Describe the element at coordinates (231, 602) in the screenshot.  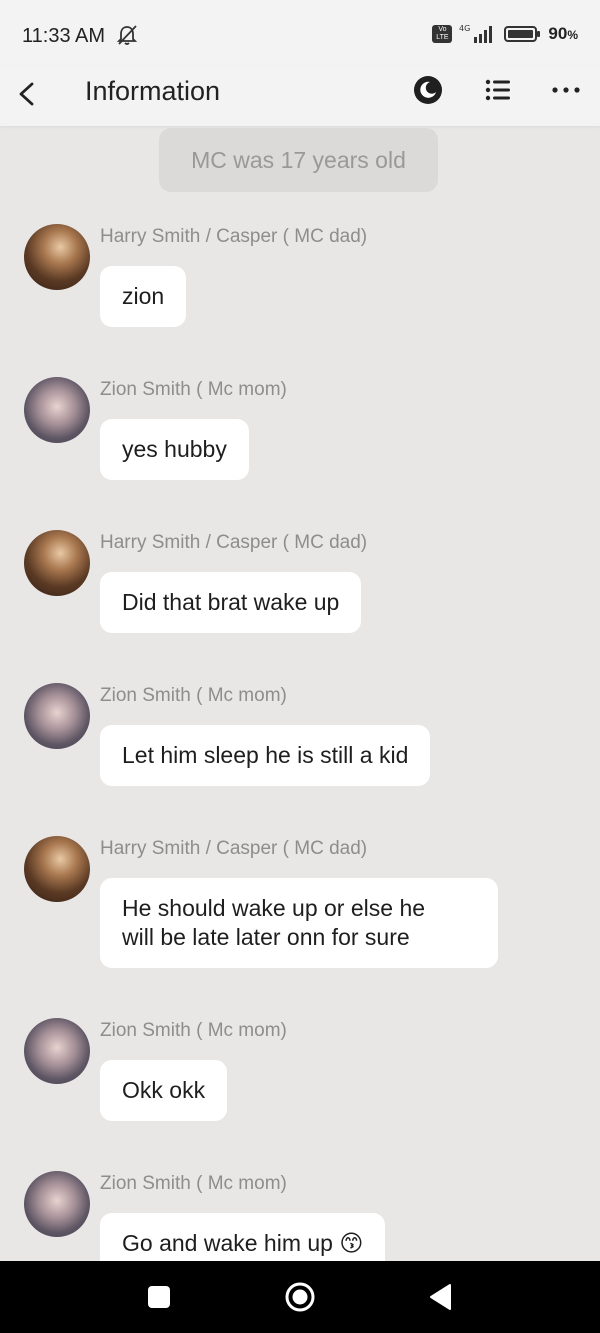
I see `message-bubble: Did that brat wake up` at that location.